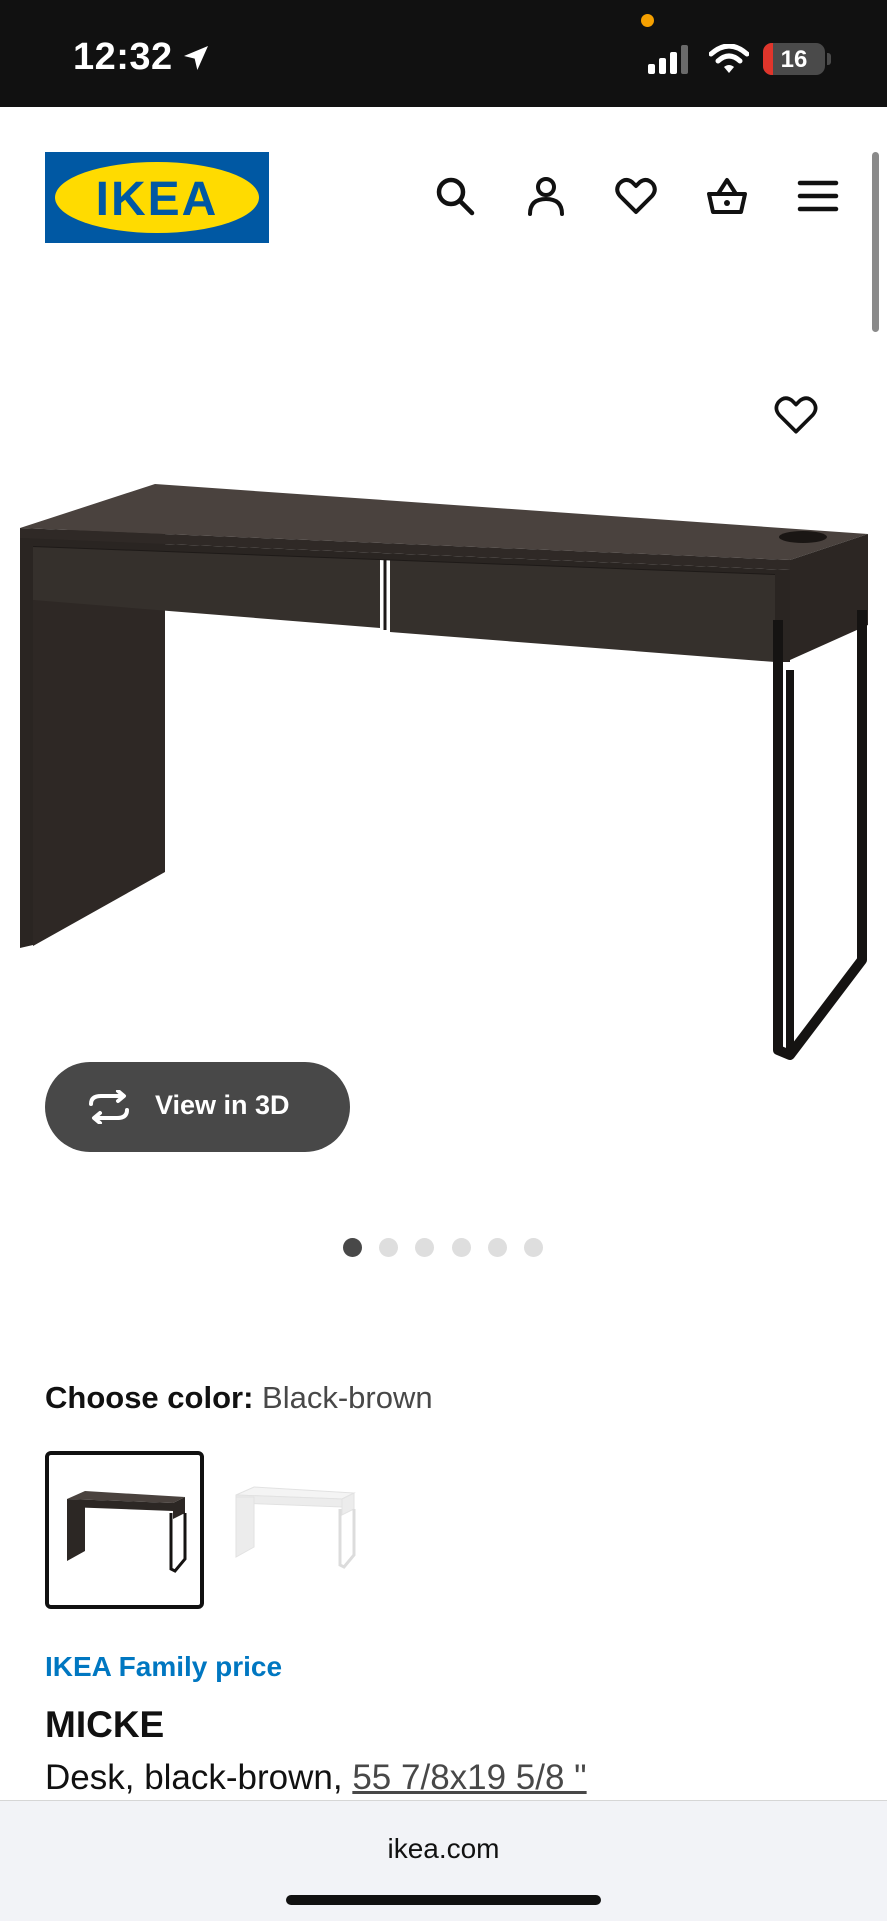 This screenshot has width=887, height=1921. Describe the element at coordinates (196, 58) in the screenshot. I see `location-arrow-icon` at that location.